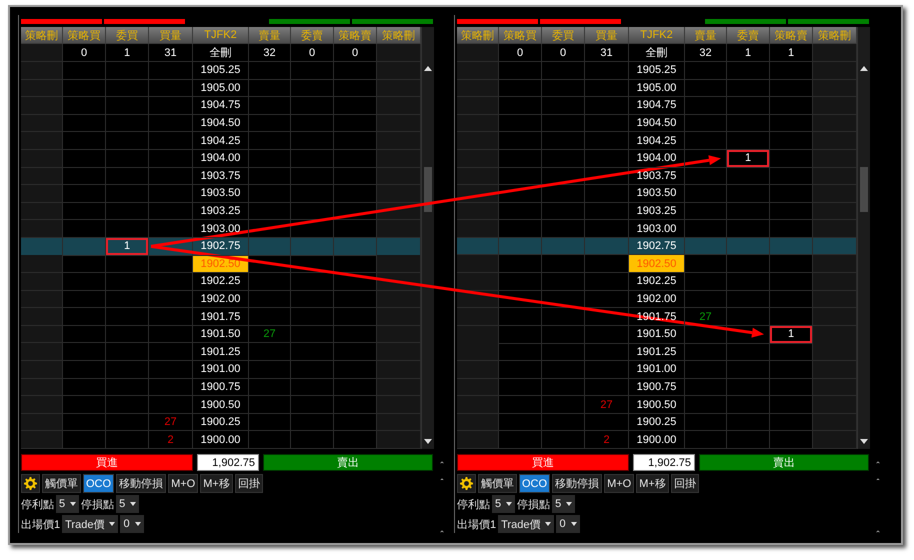  I want to click on delete-all-button: 全刪, so click(657, 53).